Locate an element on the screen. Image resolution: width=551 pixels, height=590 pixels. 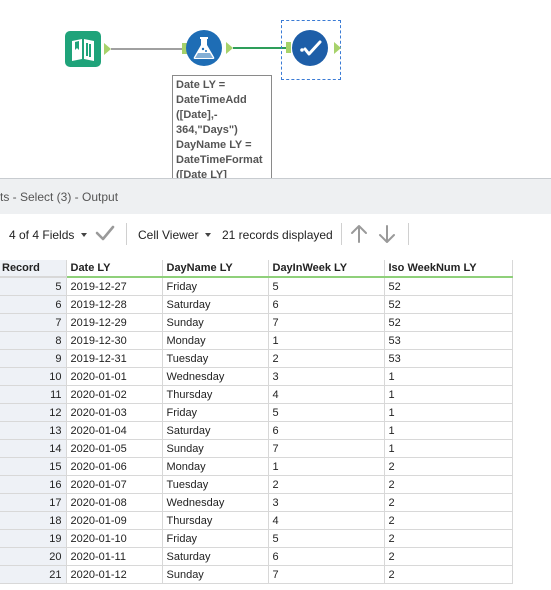
table-cell: 2020-01-11 is located at coordinates (114, 556).